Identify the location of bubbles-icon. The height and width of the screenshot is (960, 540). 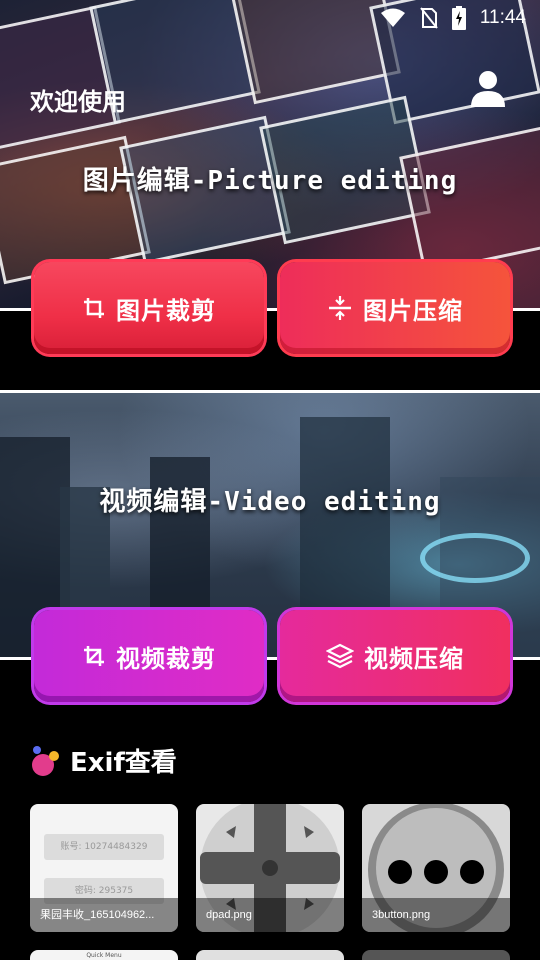
(45, 760).